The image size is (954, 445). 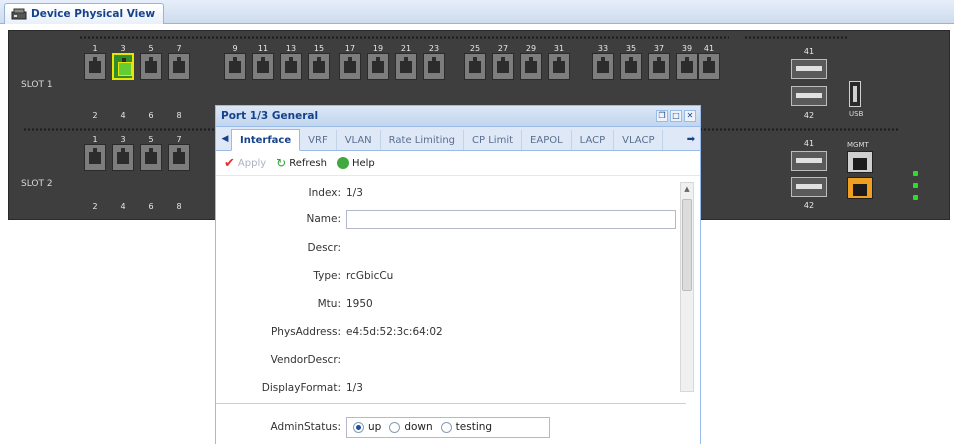 I want to click on radio-up: up, so click(x=367, y=427).